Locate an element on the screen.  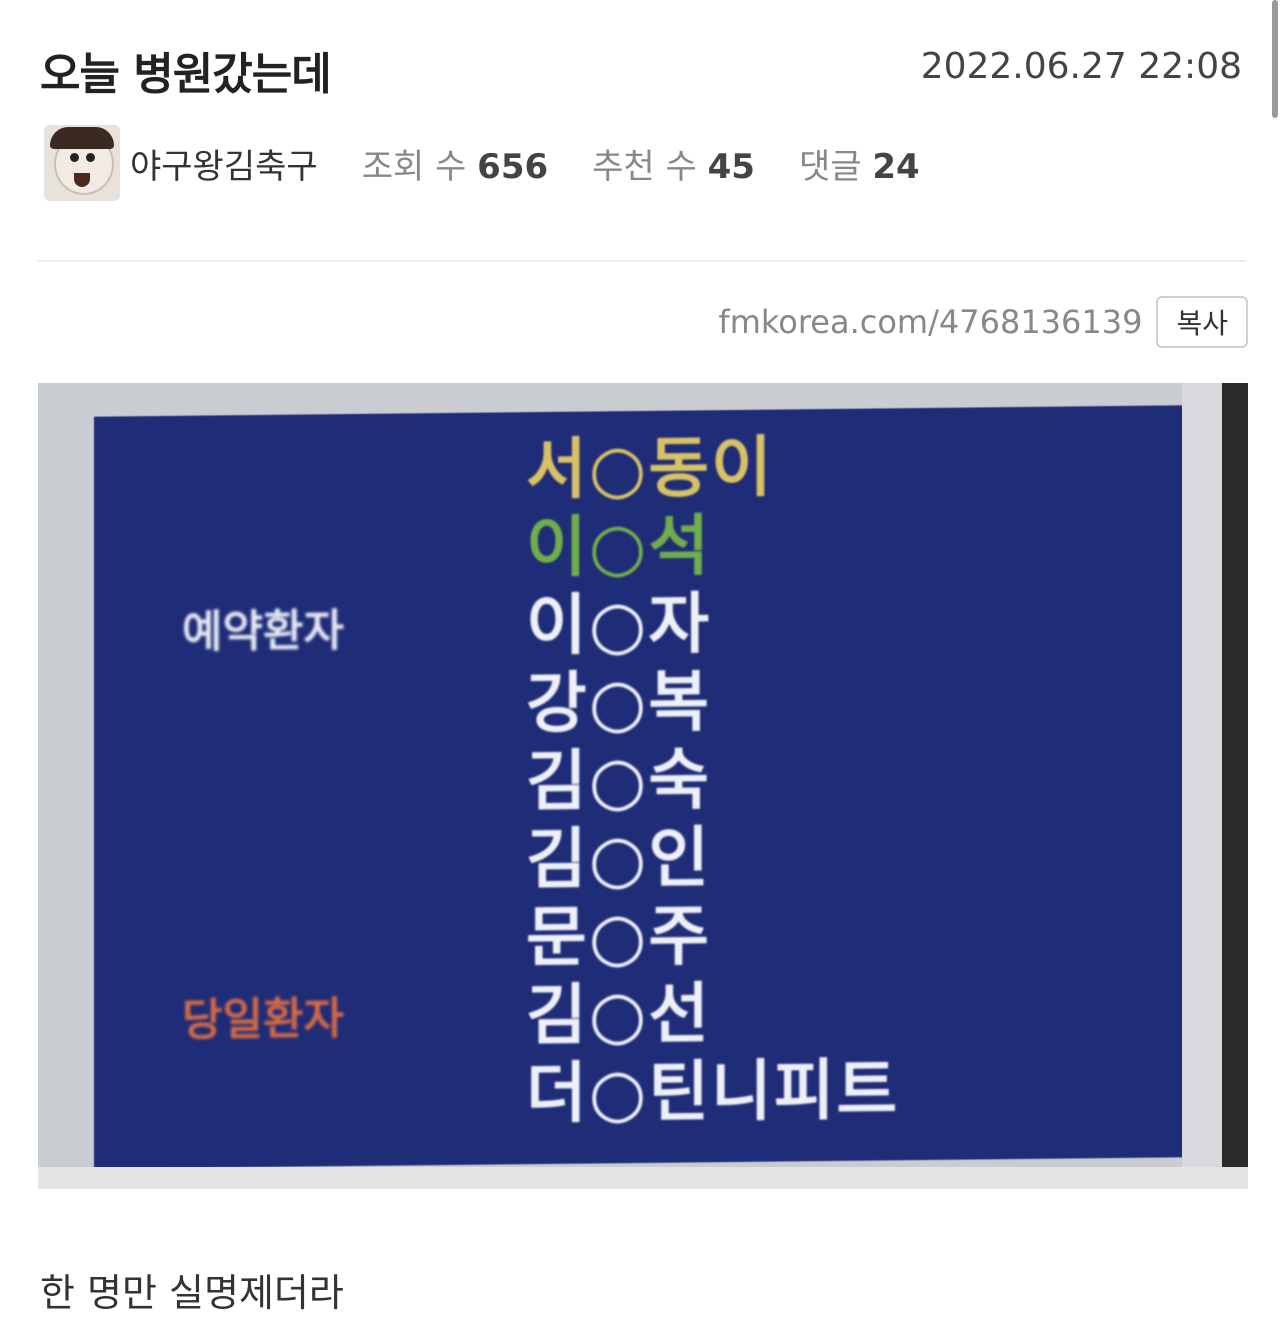
post-body-text: 한 명만 실명제더라 is located at coordinates (192, 1293).